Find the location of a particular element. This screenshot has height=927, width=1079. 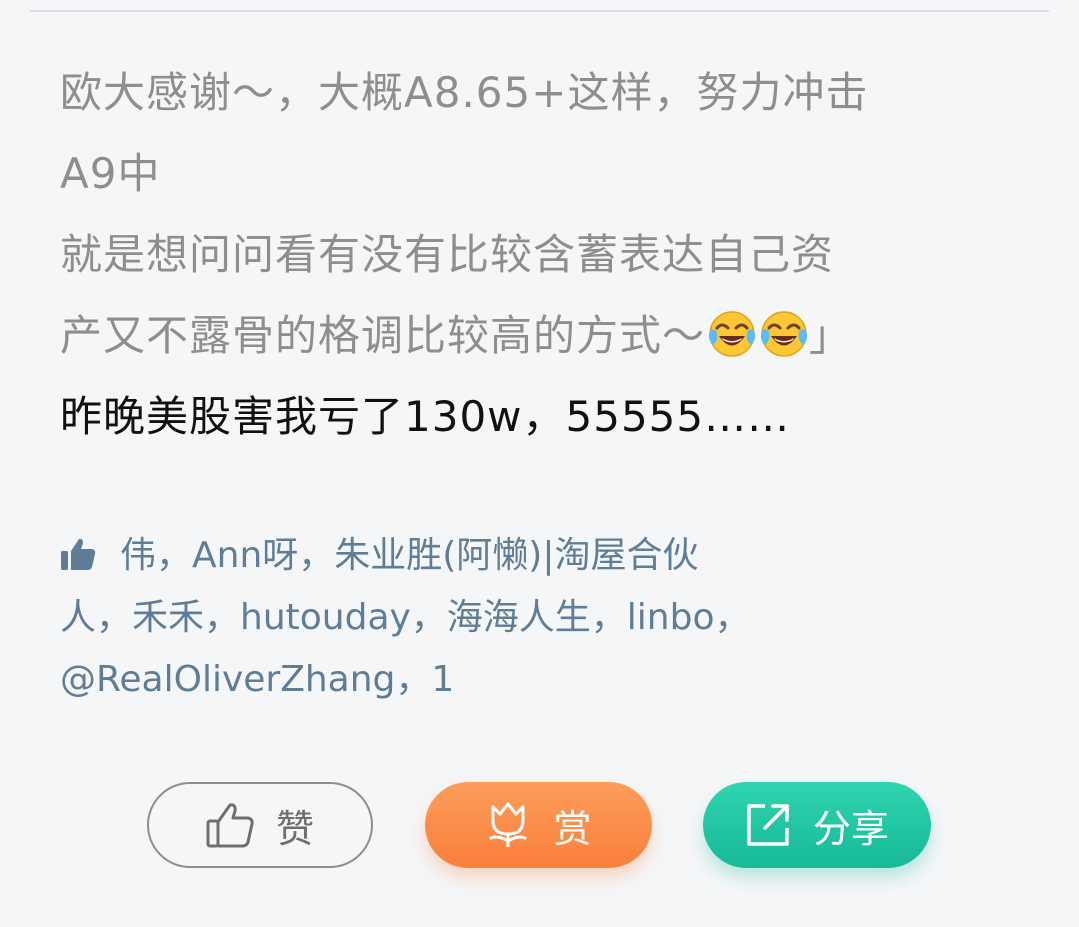

likes-line: 伟，Ann呀，朱业胜(阿懒)|淘屋合伙 is located at coordinates (460, 556).